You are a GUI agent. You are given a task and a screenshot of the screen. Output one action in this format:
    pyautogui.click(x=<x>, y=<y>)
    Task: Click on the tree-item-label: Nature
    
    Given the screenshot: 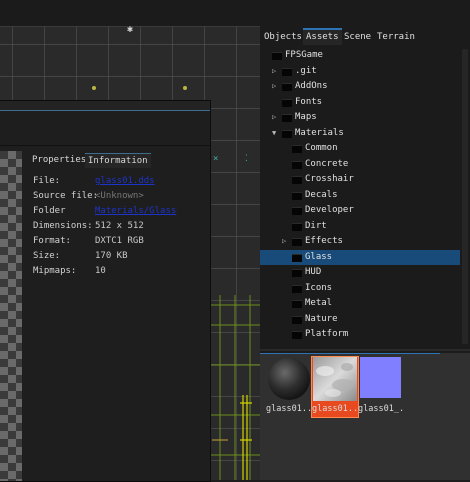 What is the action you would take?
    pyautogui.click(x=321, y=318)
    